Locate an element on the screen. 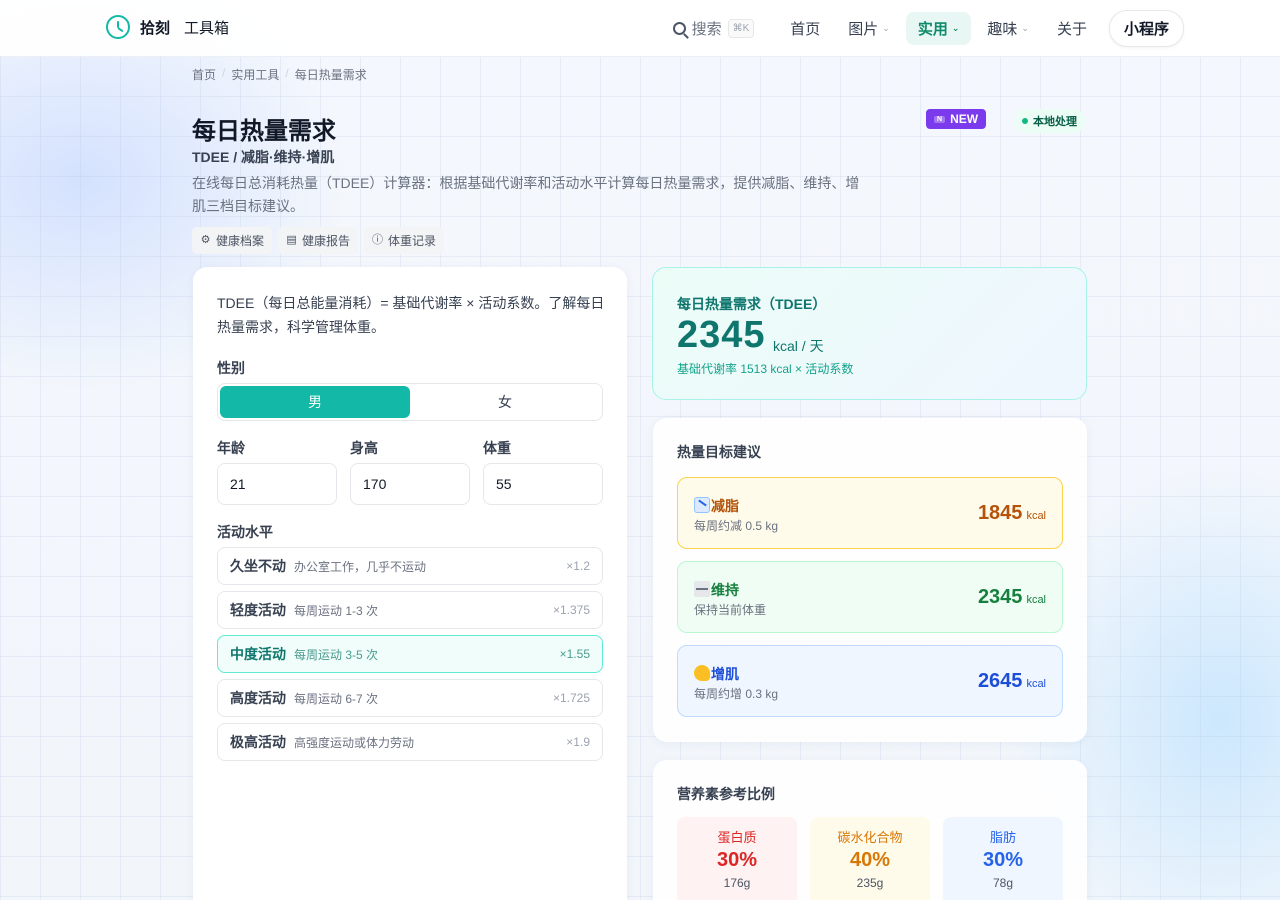 The width and height of the screenshot is (1280, 900). gender-option-male: 男 is located at coordinates (315, 402).